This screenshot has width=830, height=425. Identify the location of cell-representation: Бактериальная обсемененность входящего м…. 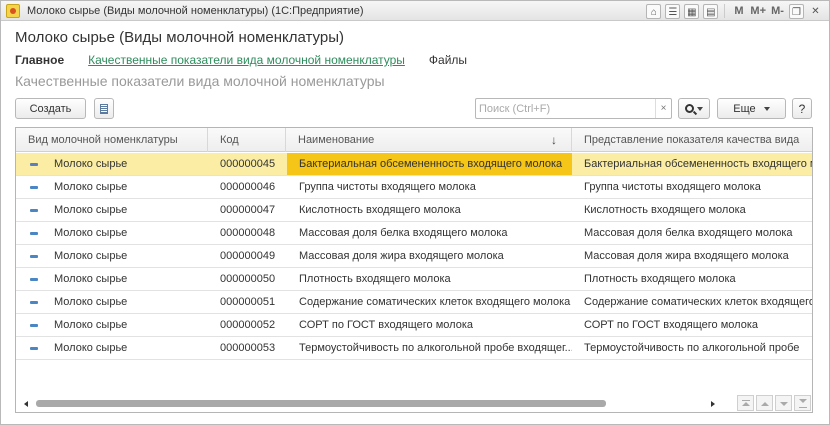
(698, 164).